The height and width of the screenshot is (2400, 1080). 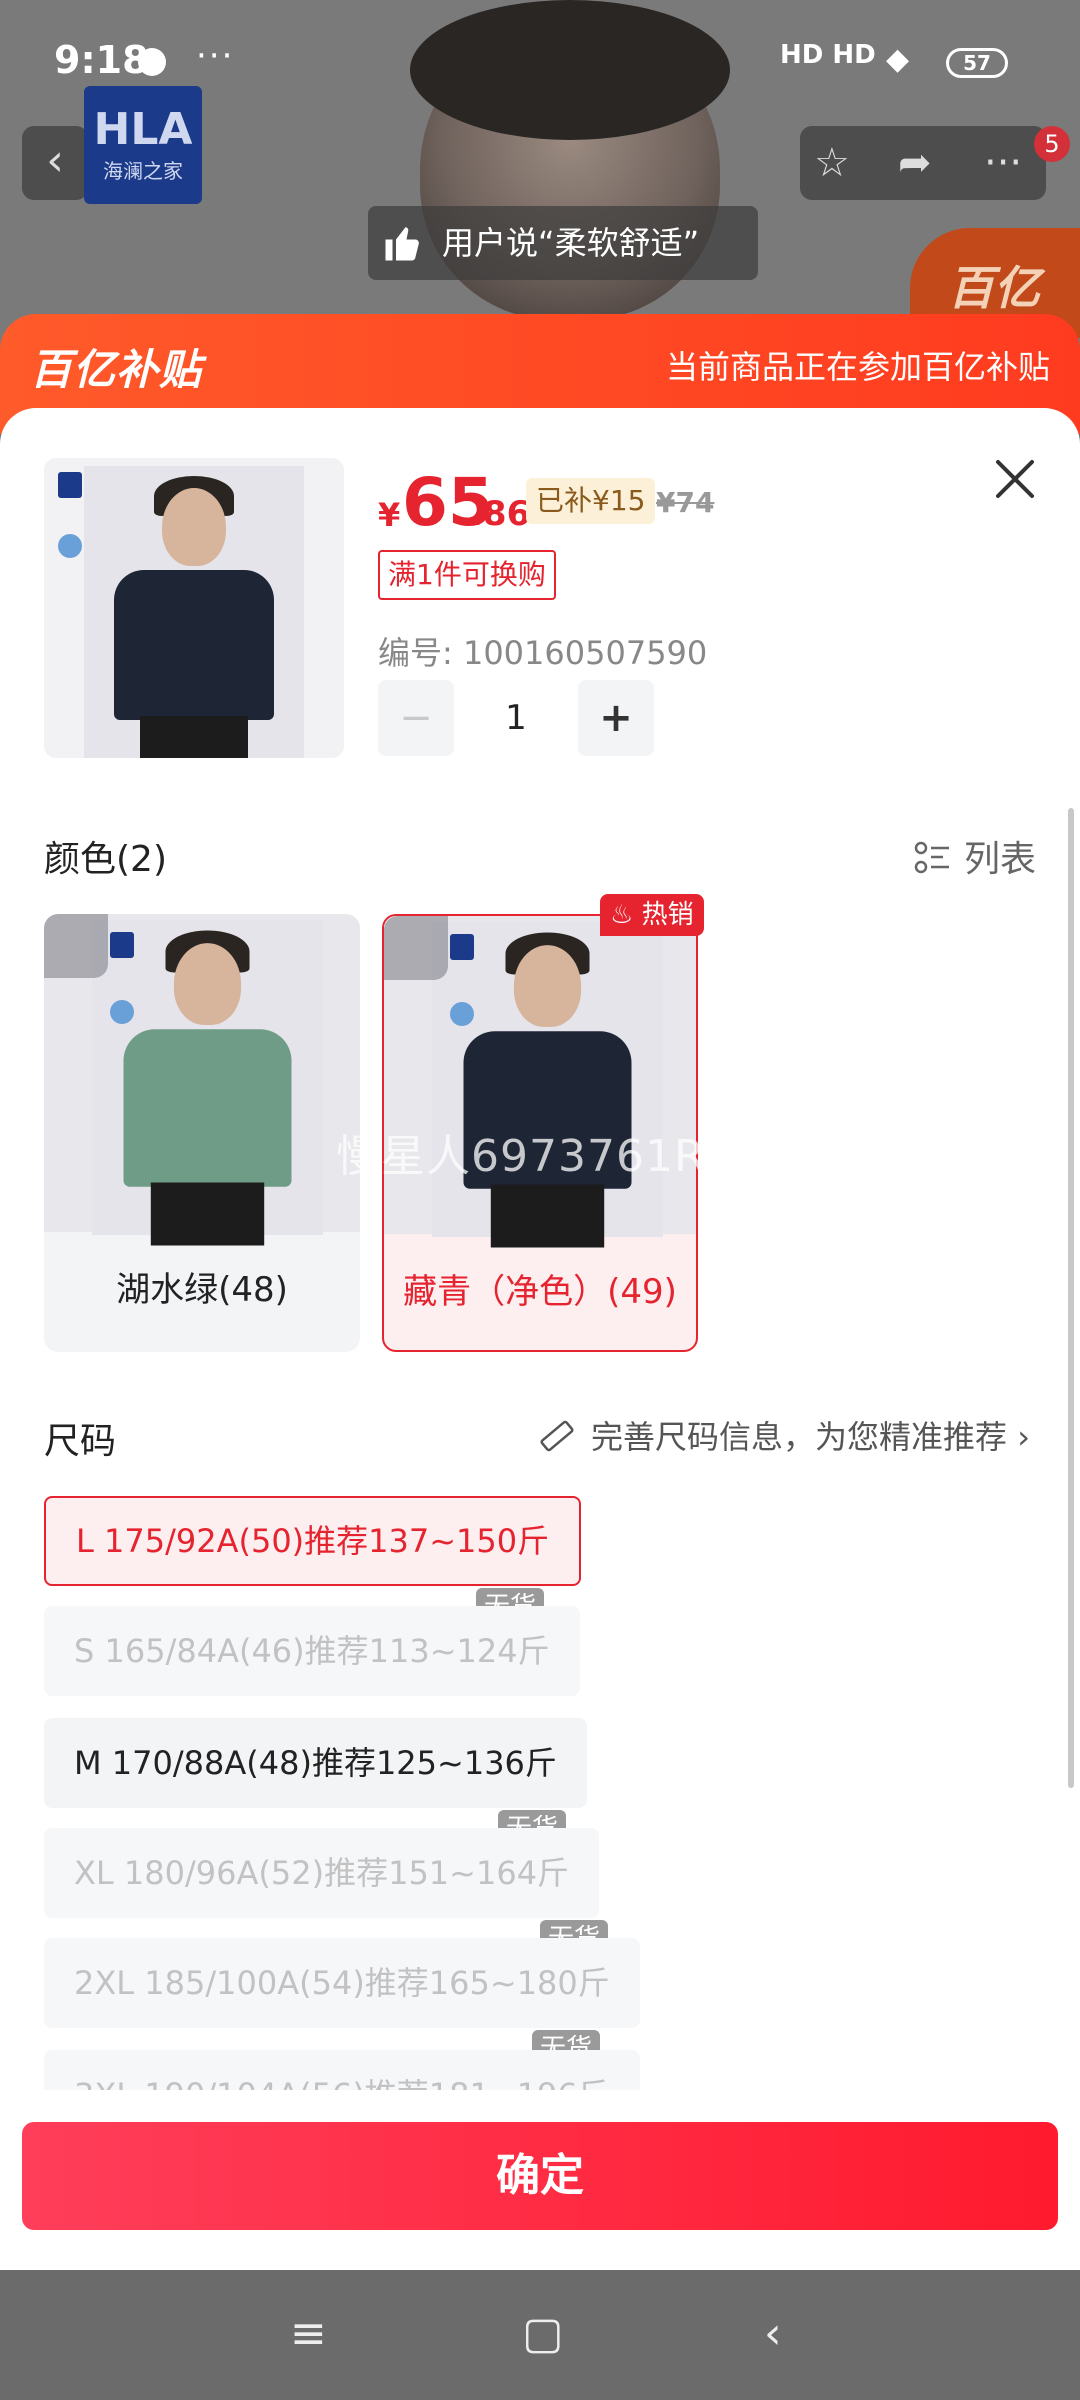 I want to click on chevron-right-icon: ›, so click(x=1018, y=1437).